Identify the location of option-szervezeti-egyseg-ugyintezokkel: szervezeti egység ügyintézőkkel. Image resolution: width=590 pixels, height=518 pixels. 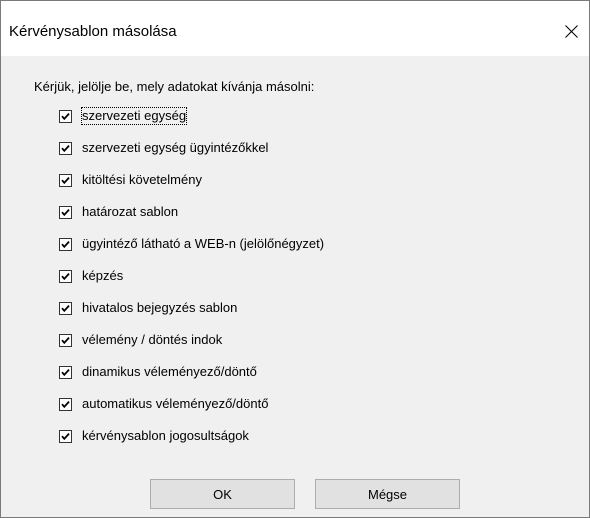
(309, 156).